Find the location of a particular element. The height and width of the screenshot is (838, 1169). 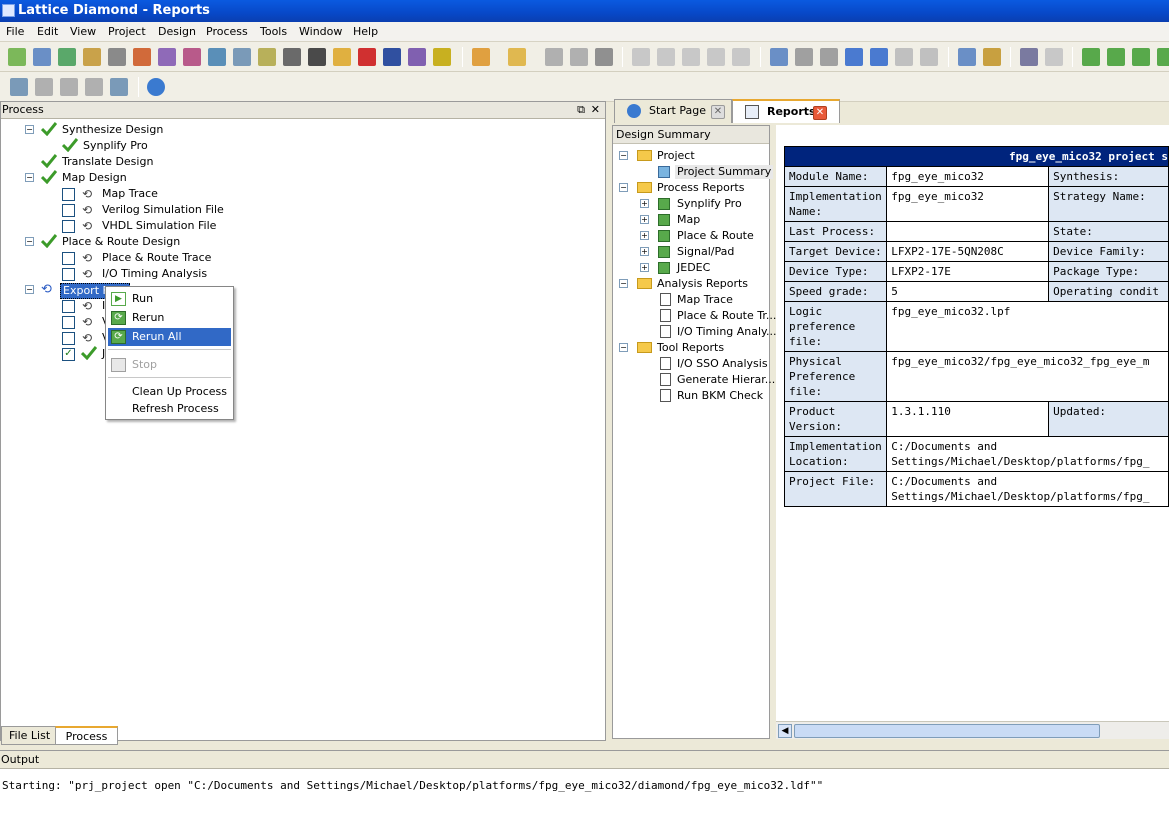

process-item: Synthesize Design is located at coordinates (112, 130).